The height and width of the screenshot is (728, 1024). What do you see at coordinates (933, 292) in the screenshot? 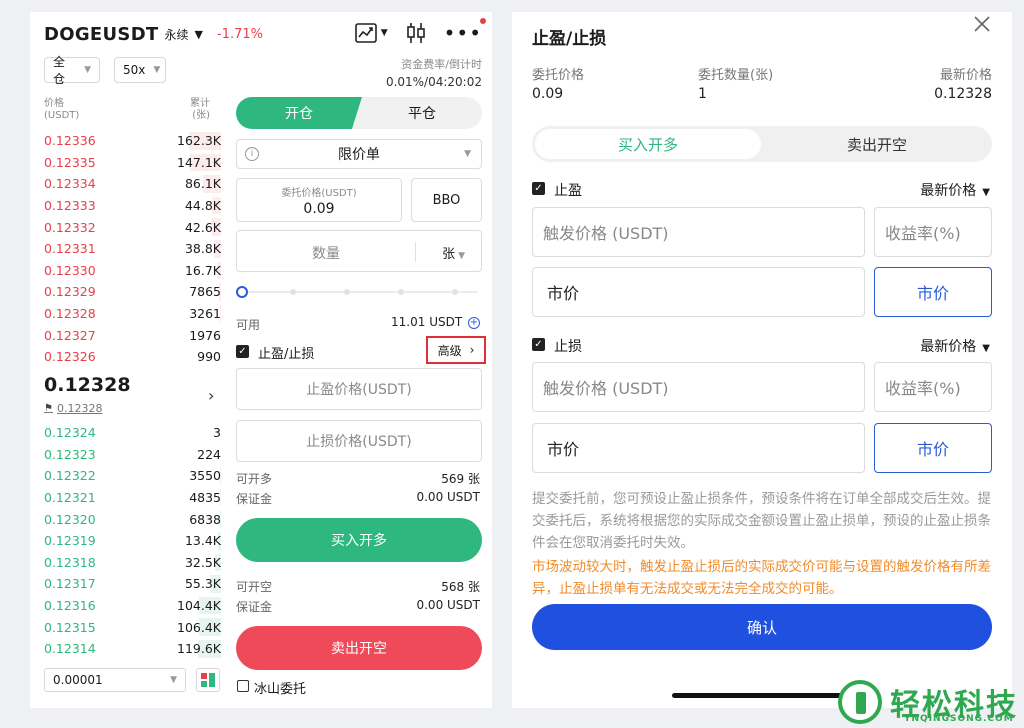
I see `tp-market-button: 市价` at bounding box center [933, 292].